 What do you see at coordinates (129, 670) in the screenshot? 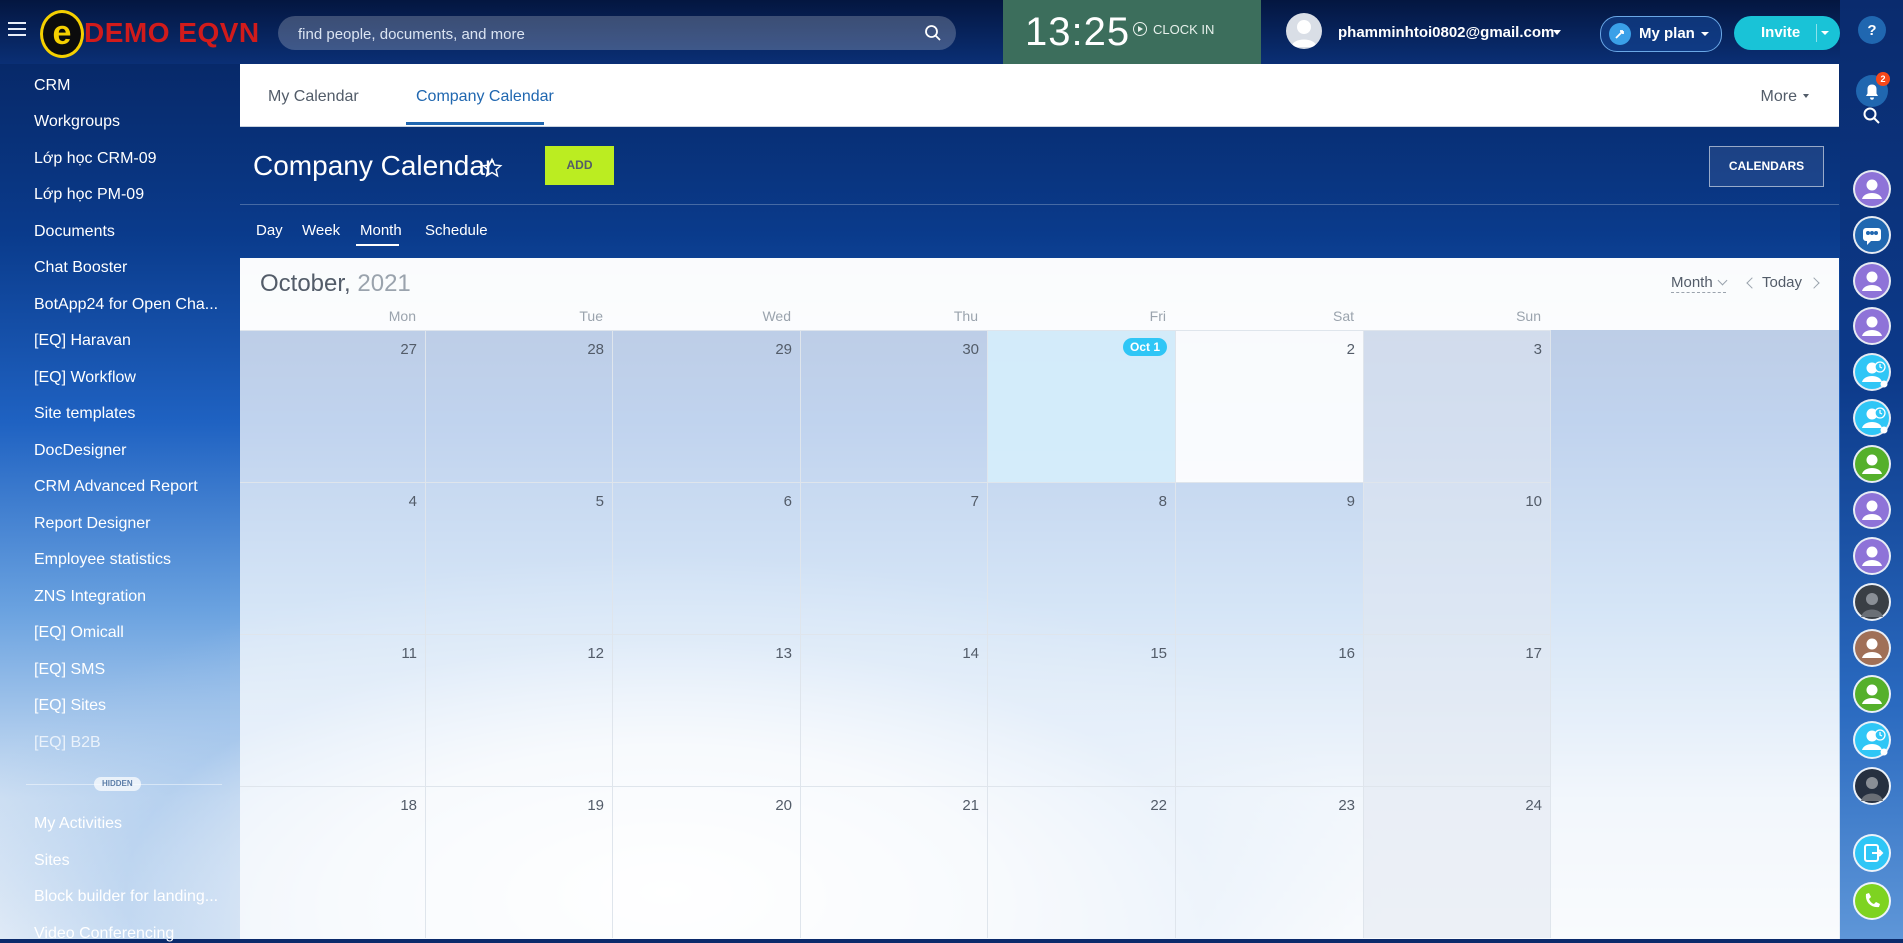
I see `sidebar-item-sms: [EQ] SMS` at bounding box center [129, 670].